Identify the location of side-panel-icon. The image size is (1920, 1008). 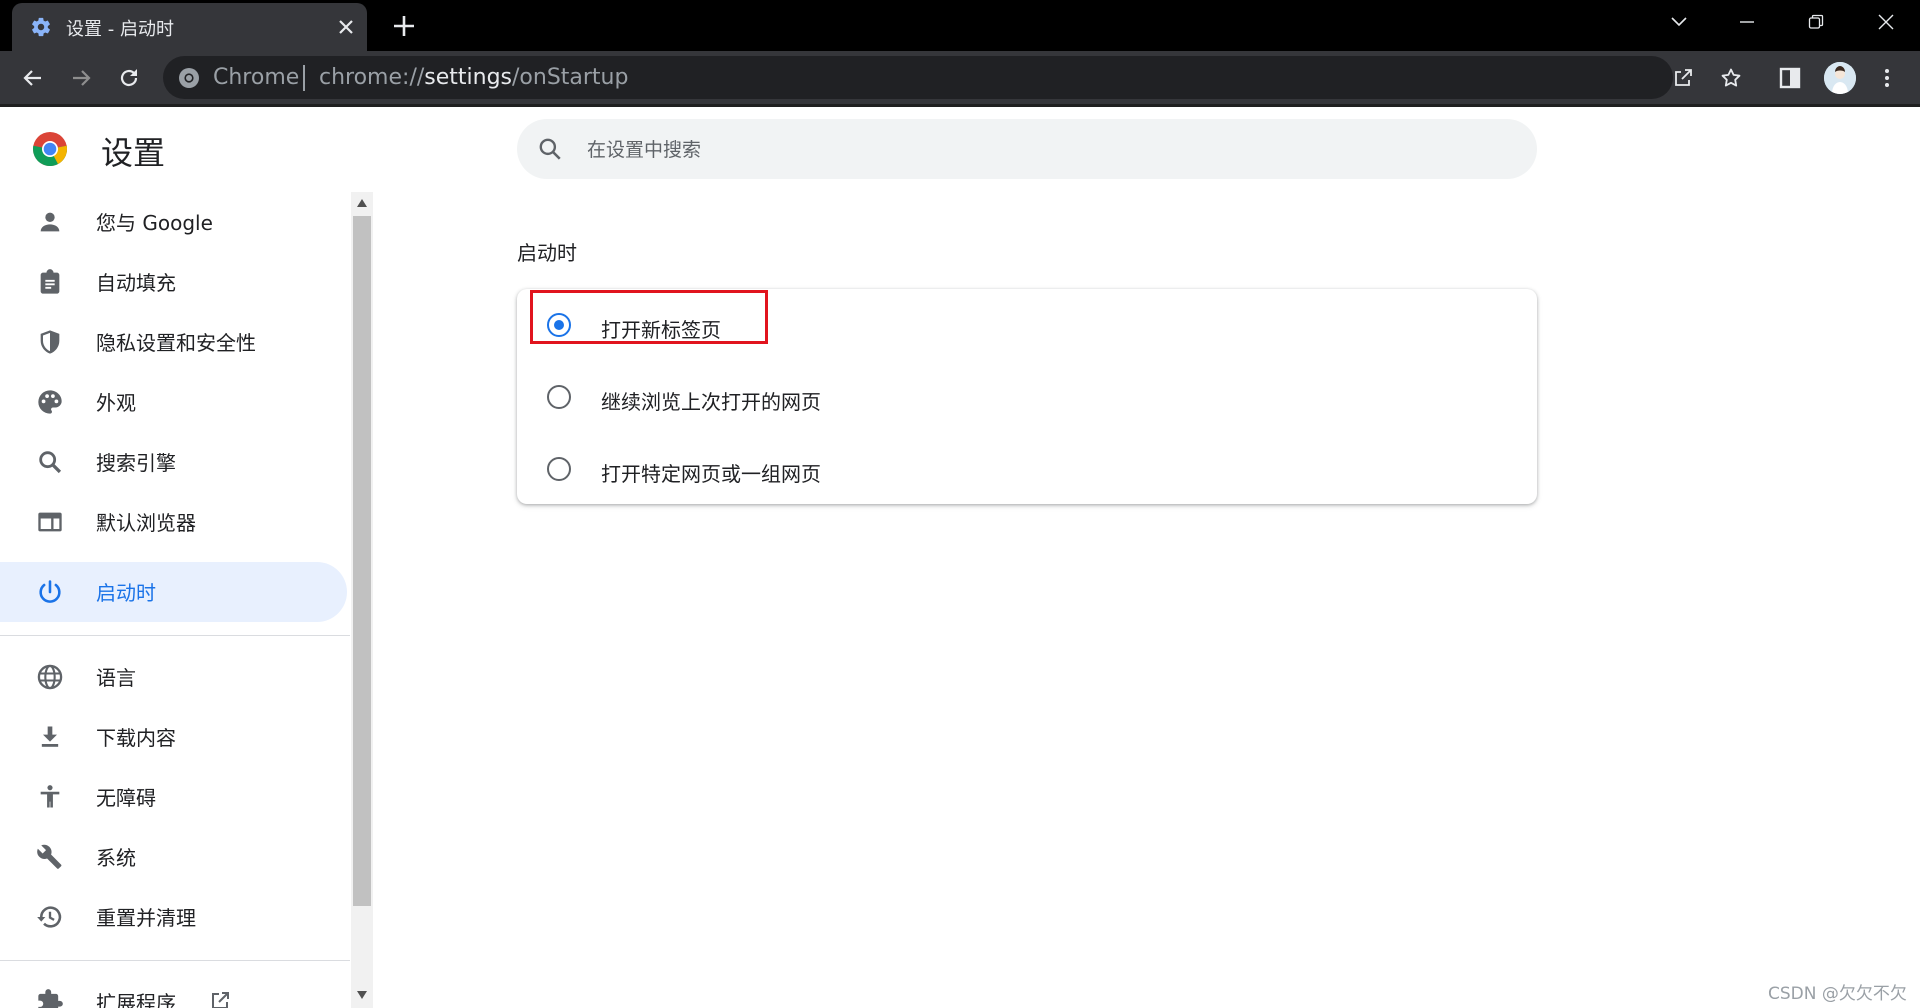
(1790, 78).